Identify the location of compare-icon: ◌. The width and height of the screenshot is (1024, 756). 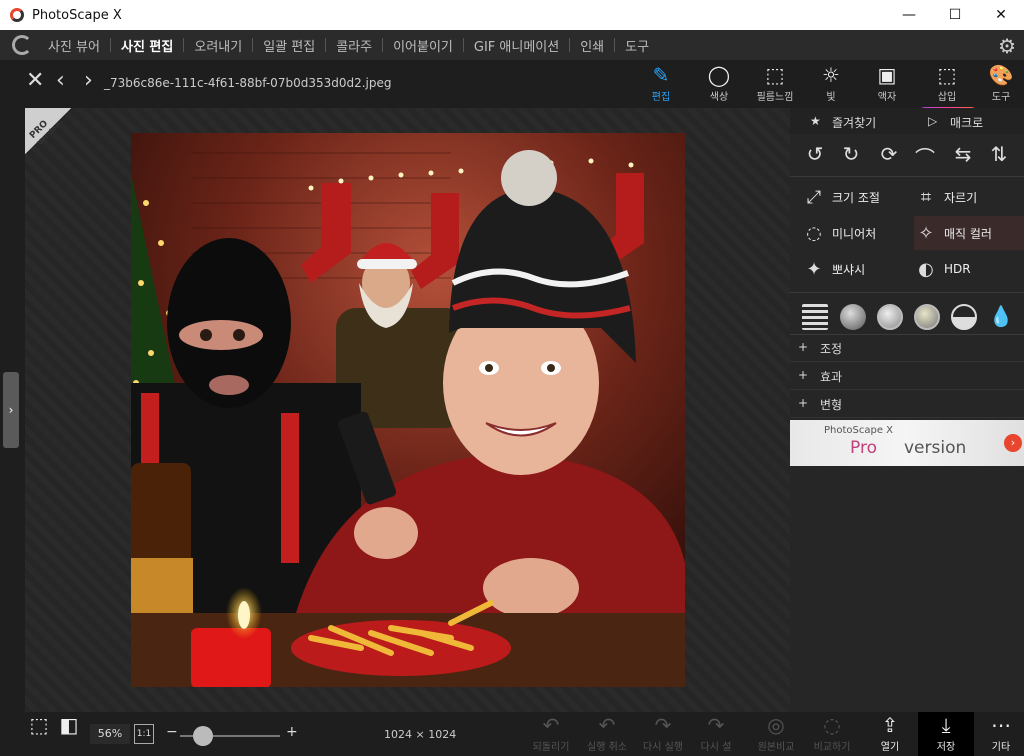
(832, 725).